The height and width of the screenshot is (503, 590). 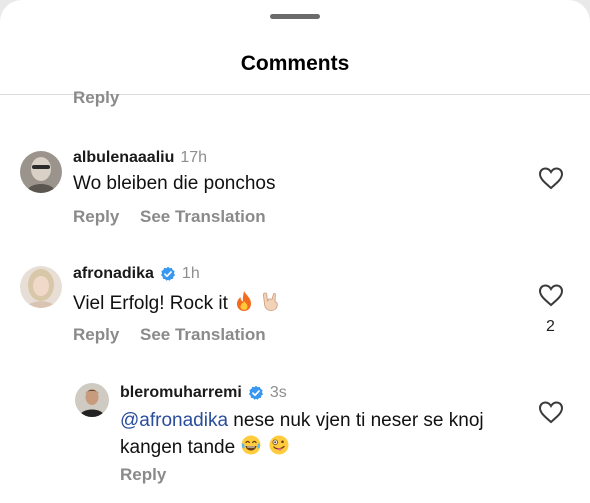 I want to click on mention-link: @afronadika, so click(x=174, y=420).